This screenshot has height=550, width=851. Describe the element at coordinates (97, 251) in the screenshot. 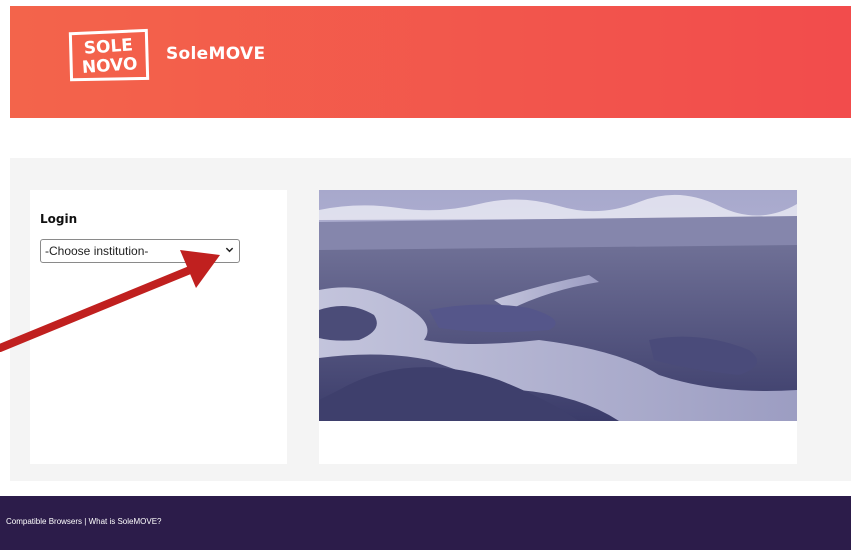

I see `institution-select-value: -Choose institution-` at that location.